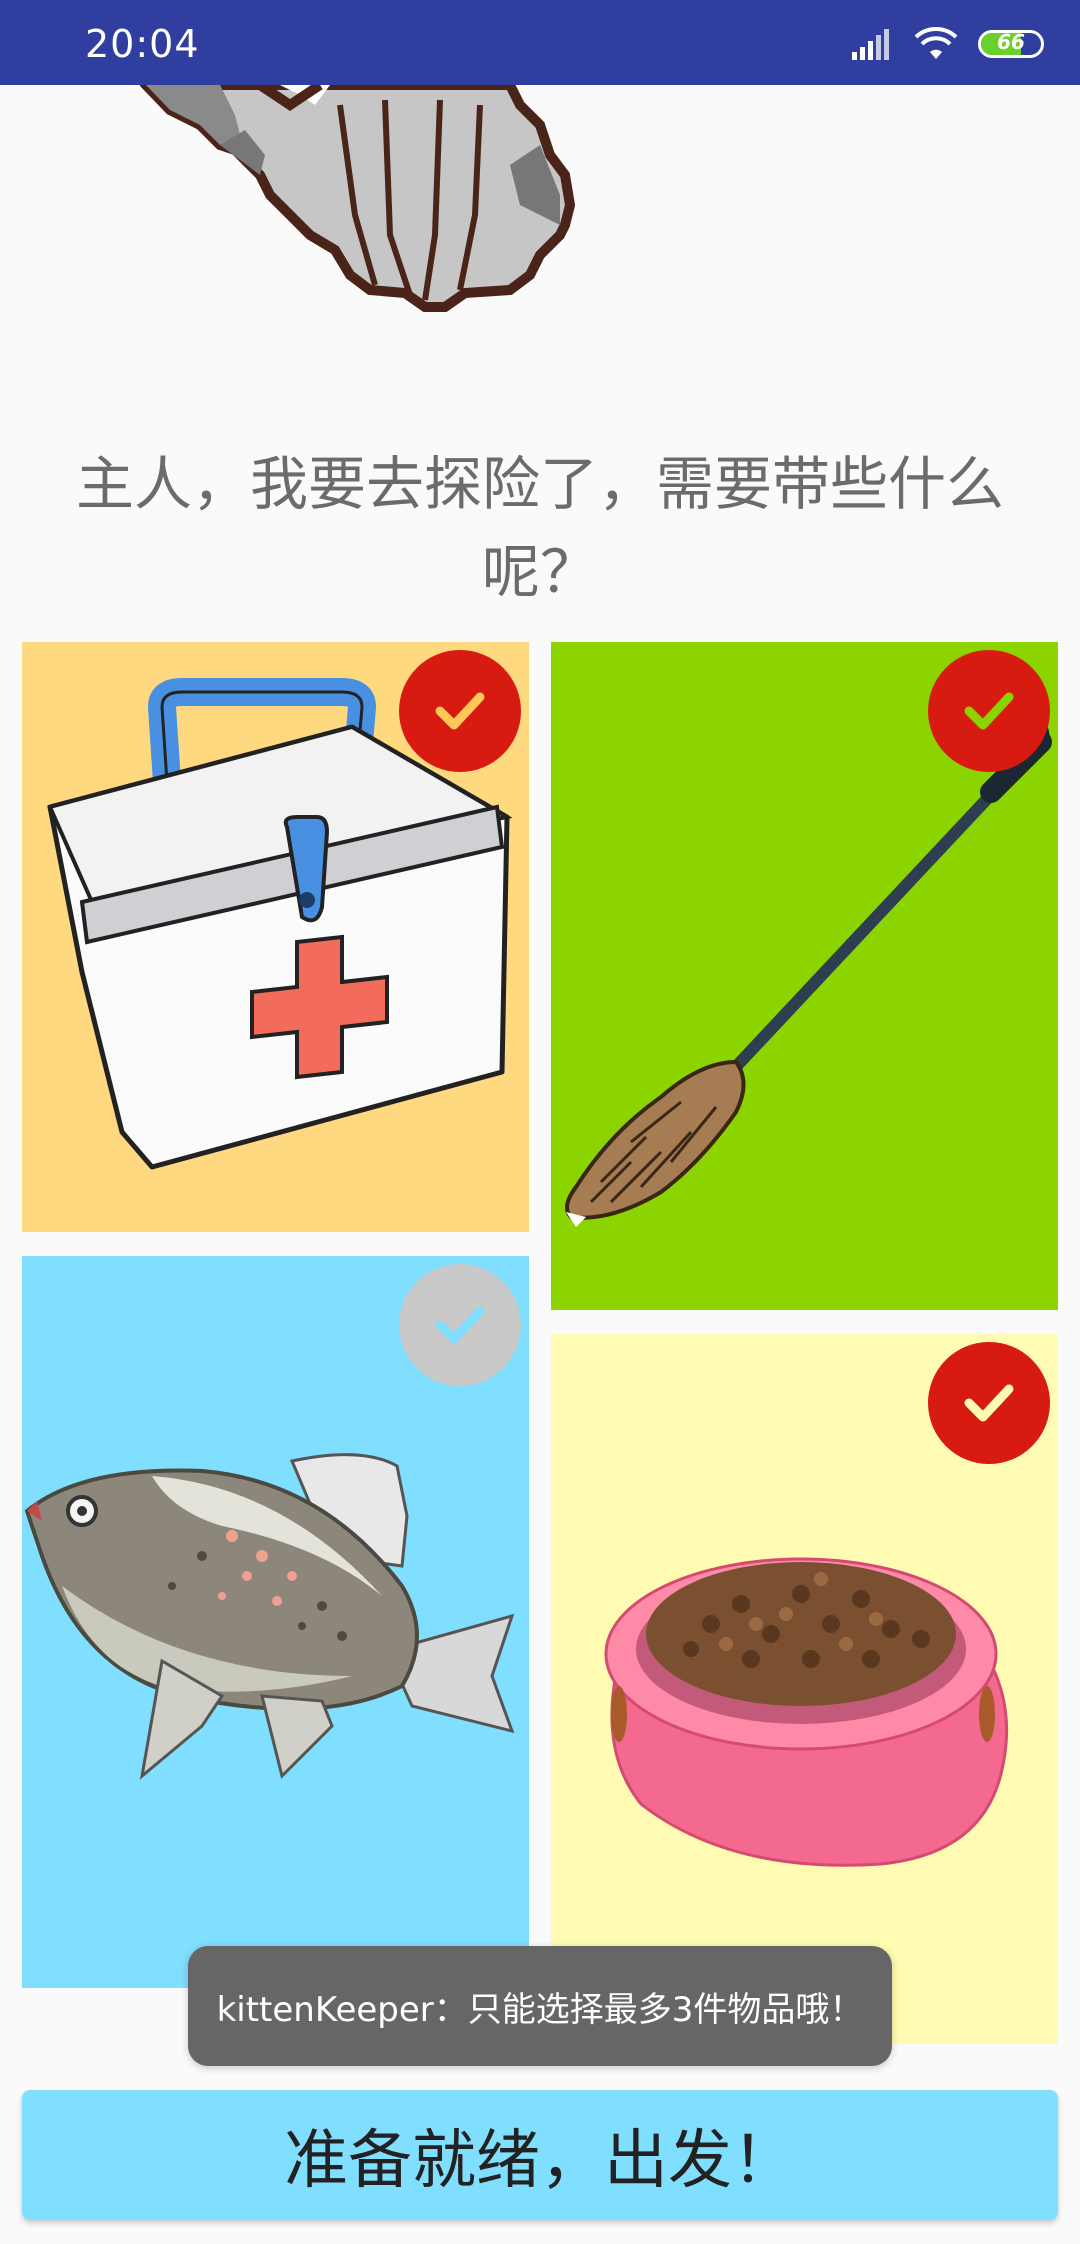  Describe the element at coordinates (804, 976) in the screenshot. I see `item-card-feather-duster` at that location.